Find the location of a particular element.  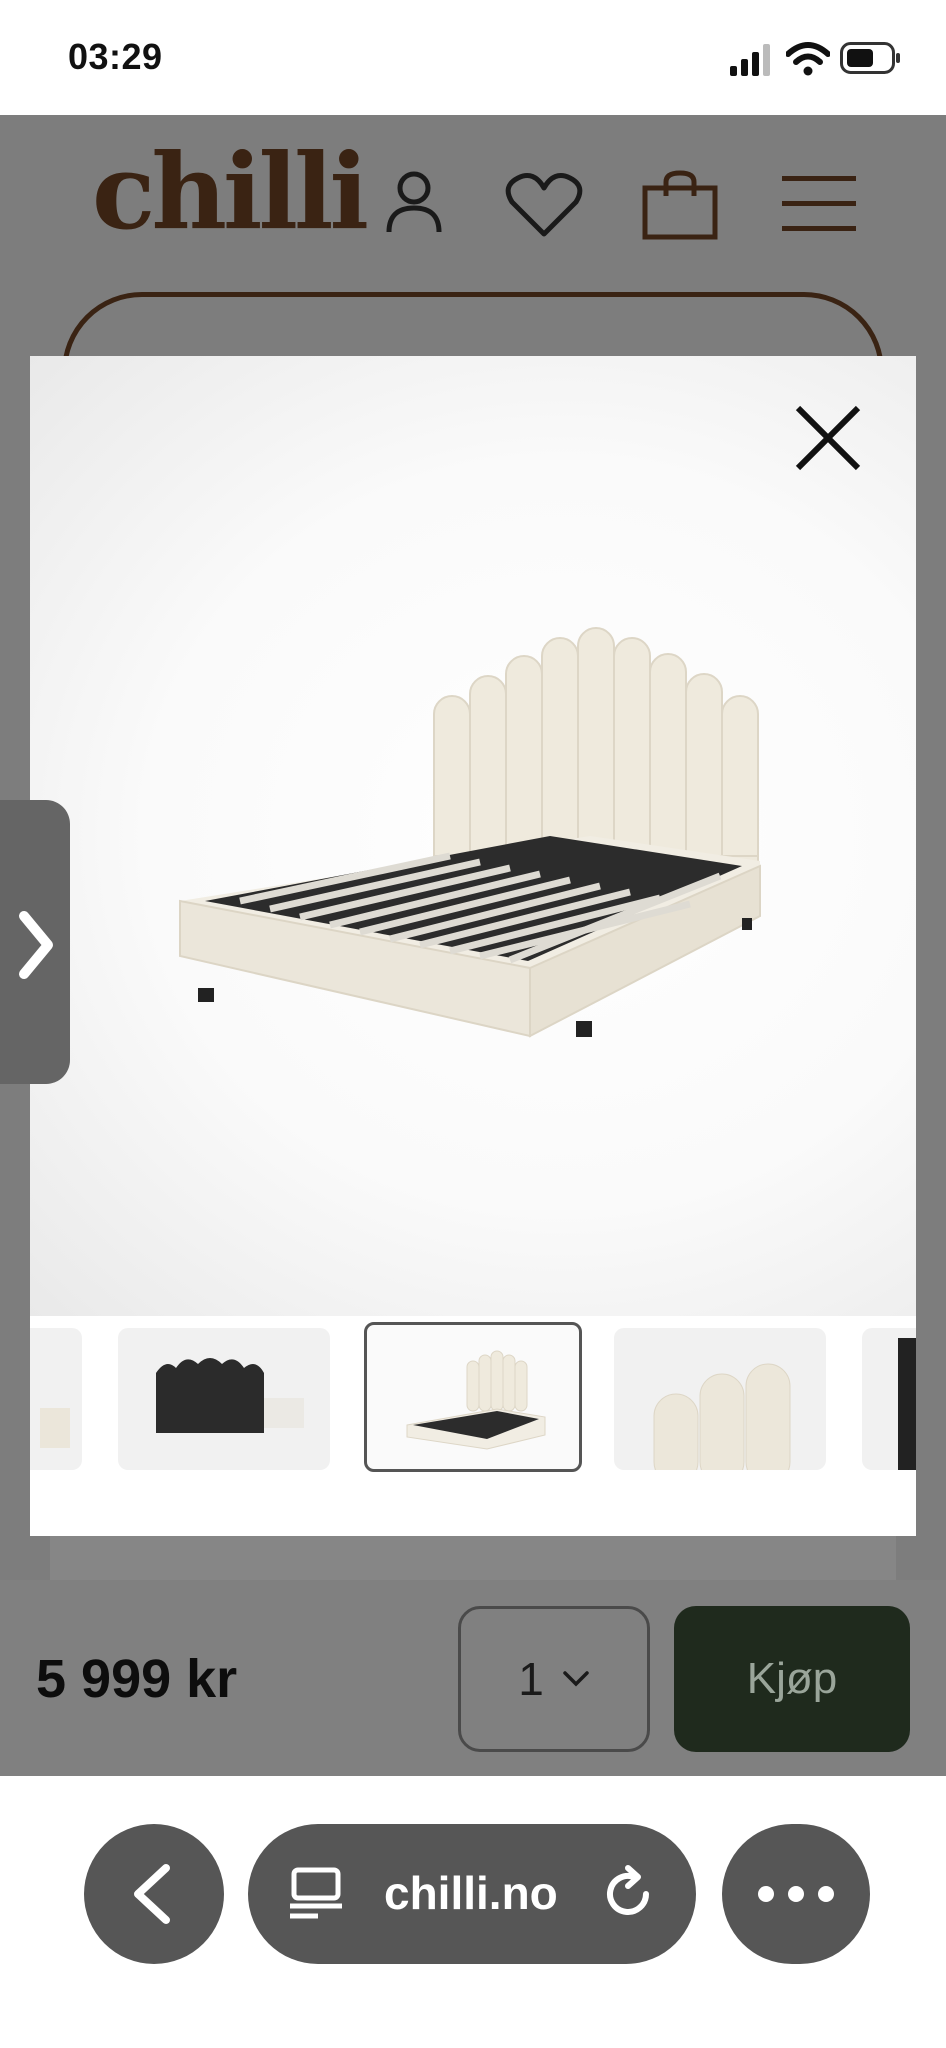

thumbnail-strip is located at coordinates (473, 1402).